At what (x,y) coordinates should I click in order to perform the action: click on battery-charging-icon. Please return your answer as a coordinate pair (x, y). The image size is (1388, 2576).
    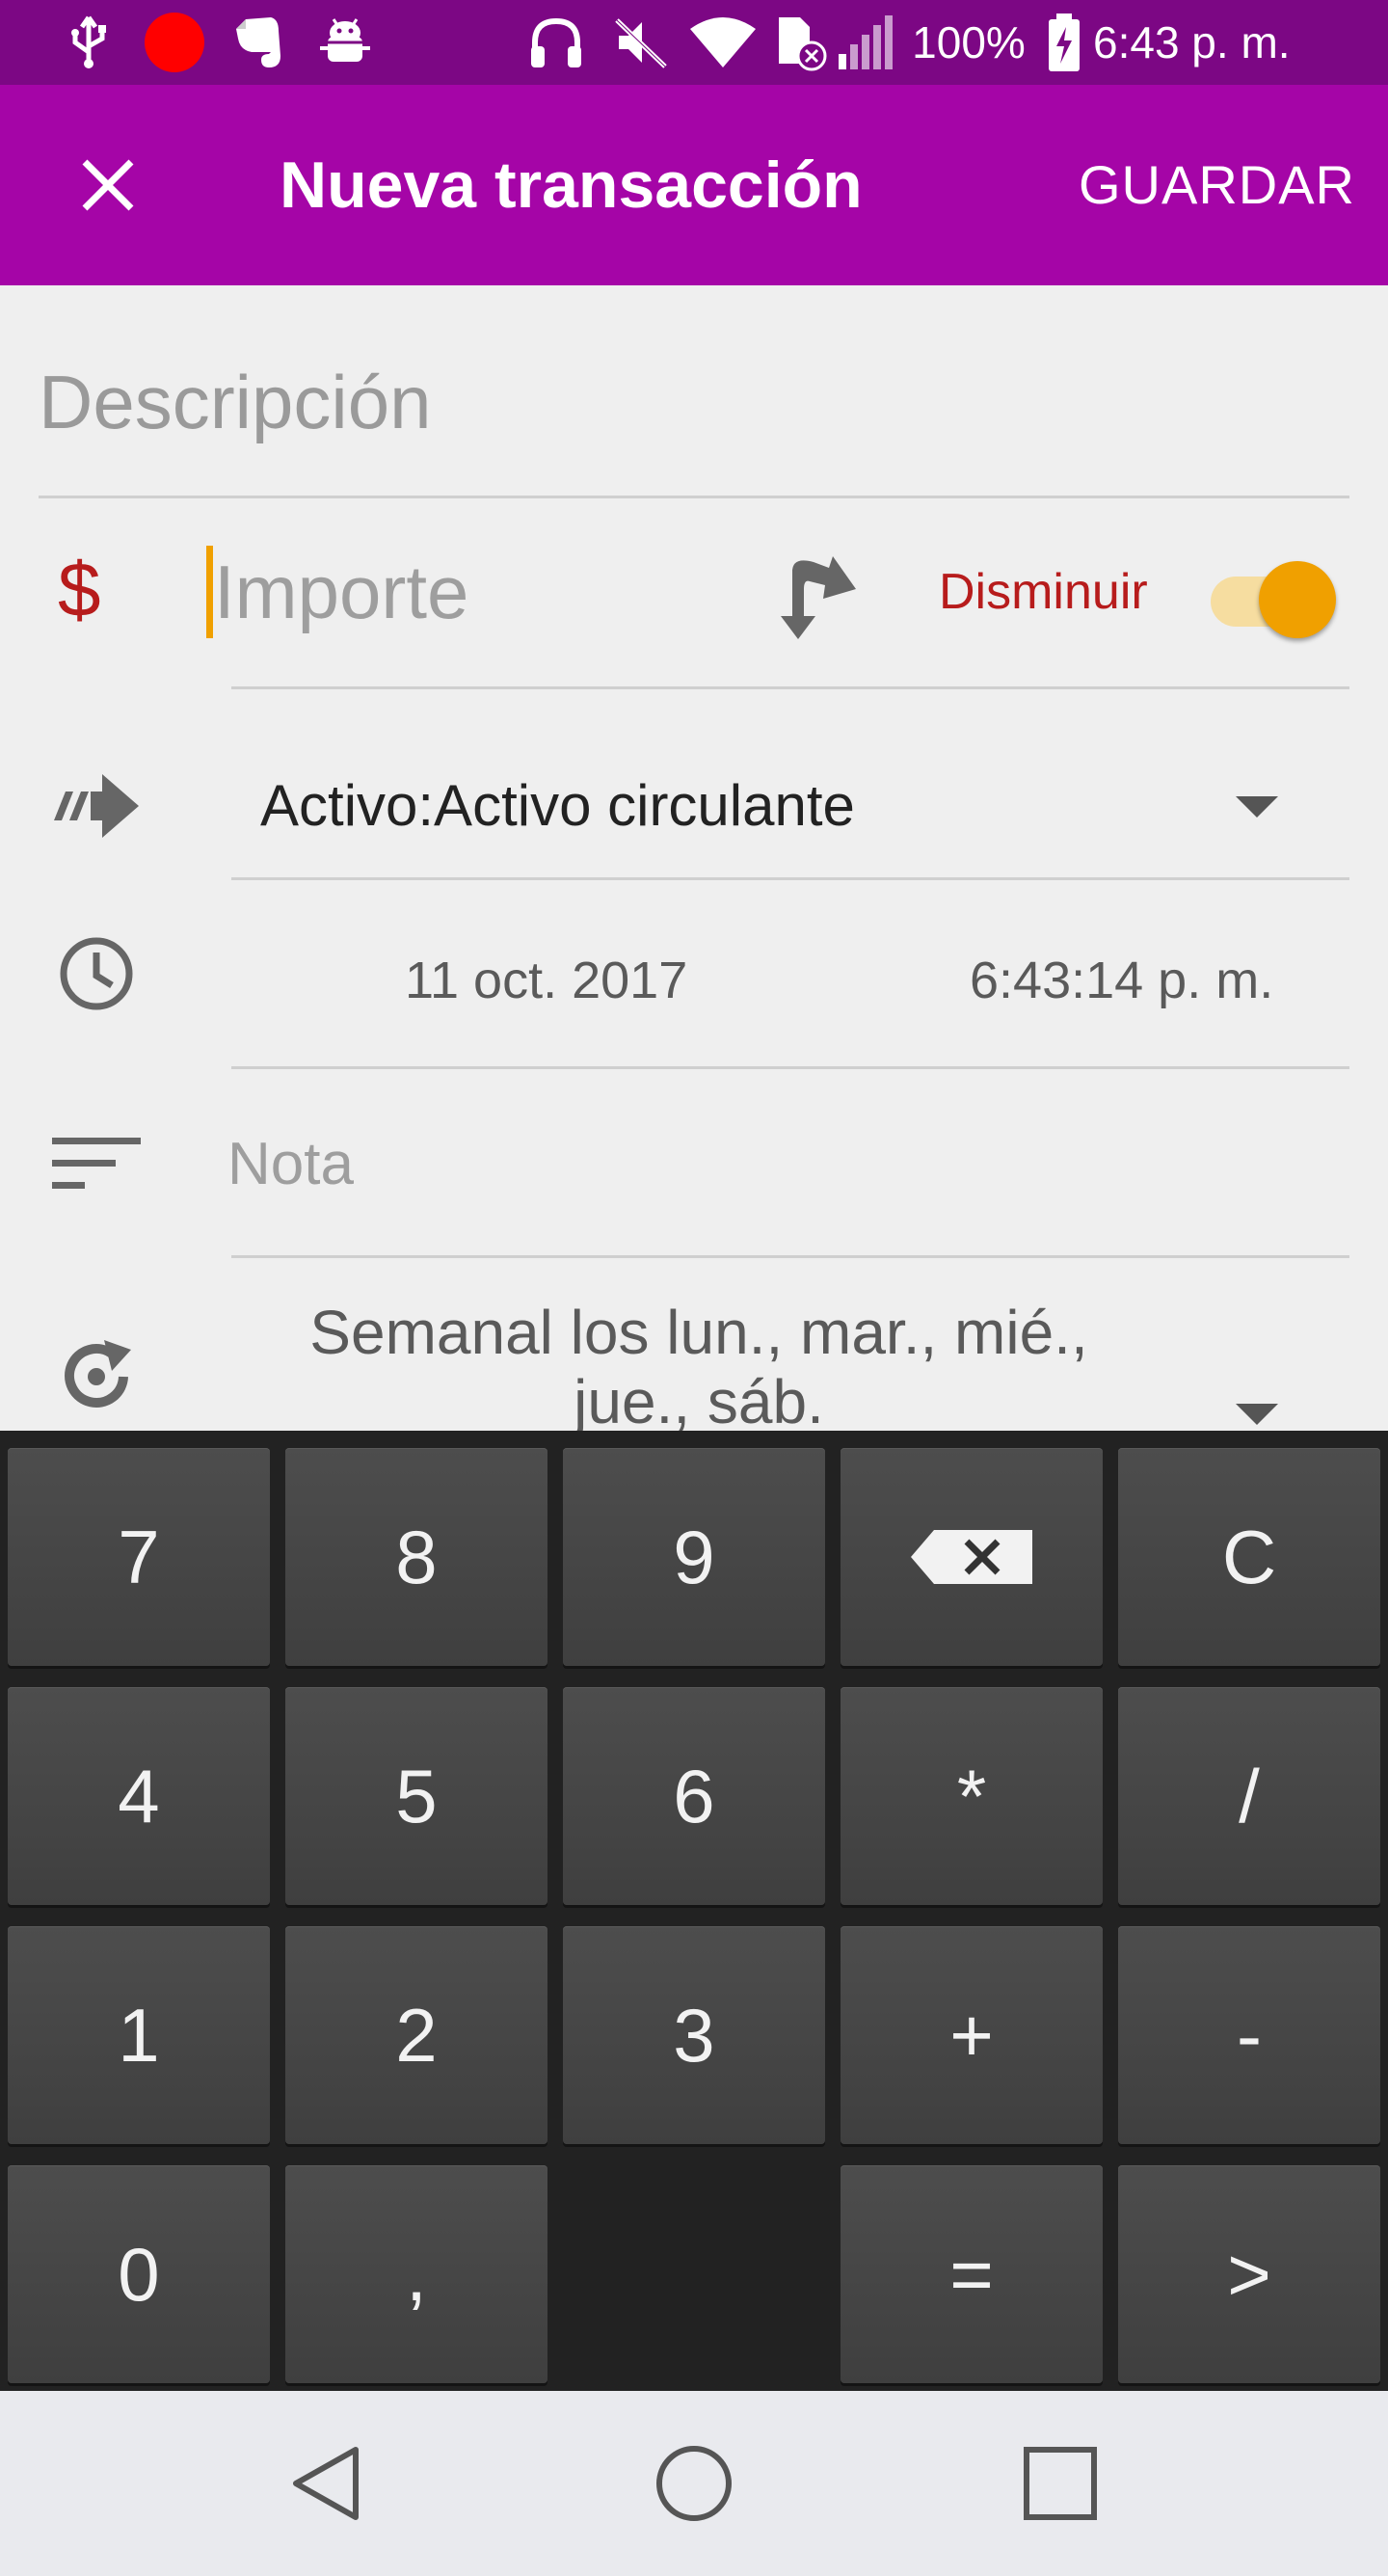
    Looking at the image, I should click on (1064, 42).